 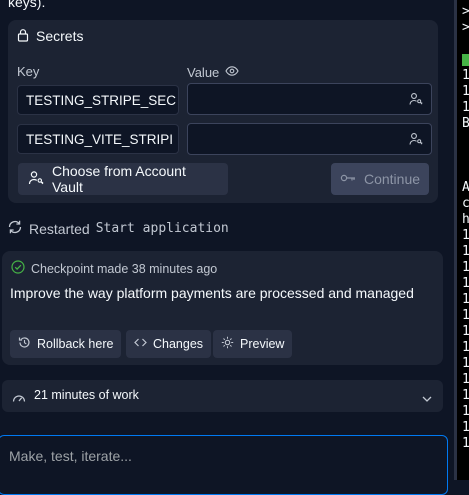 What do you see at coordinates (427, 396) in the screenshot?
I see `chevron-down-icon` at bounding box center [427, 396].